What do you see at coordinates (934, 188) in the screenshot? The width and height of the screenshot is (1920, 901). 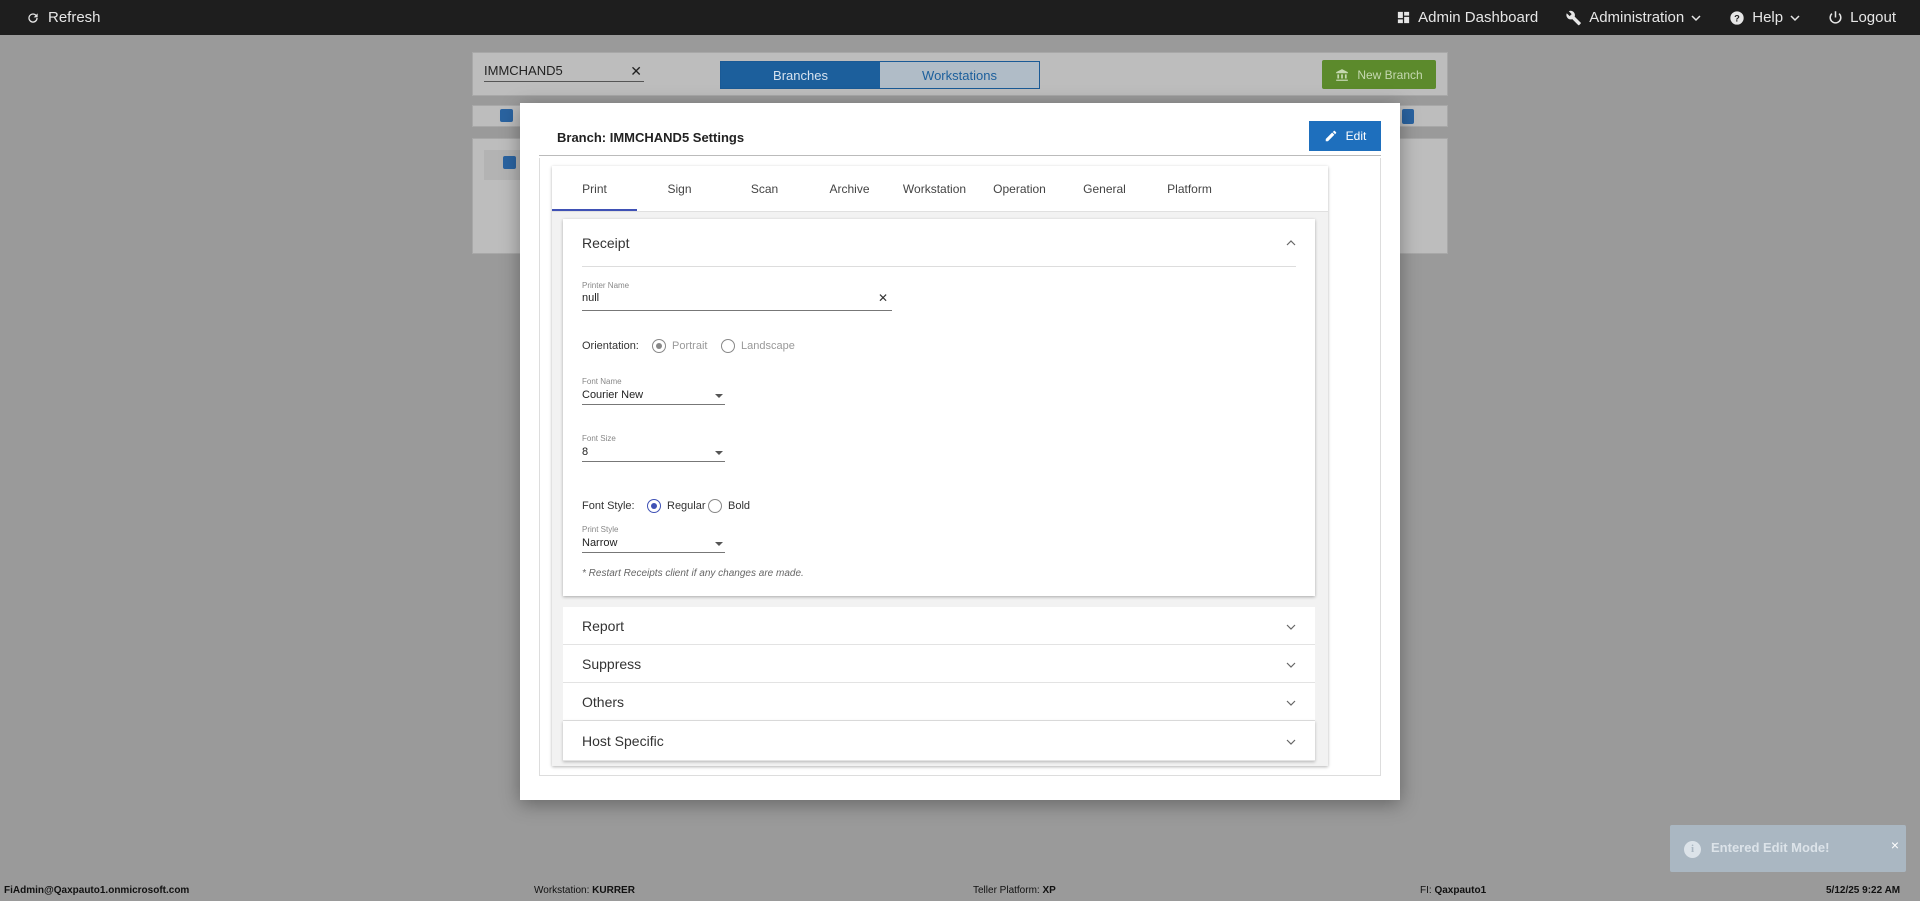 I see `tab-workstation: Workstation` at bounding box center [934, 188].